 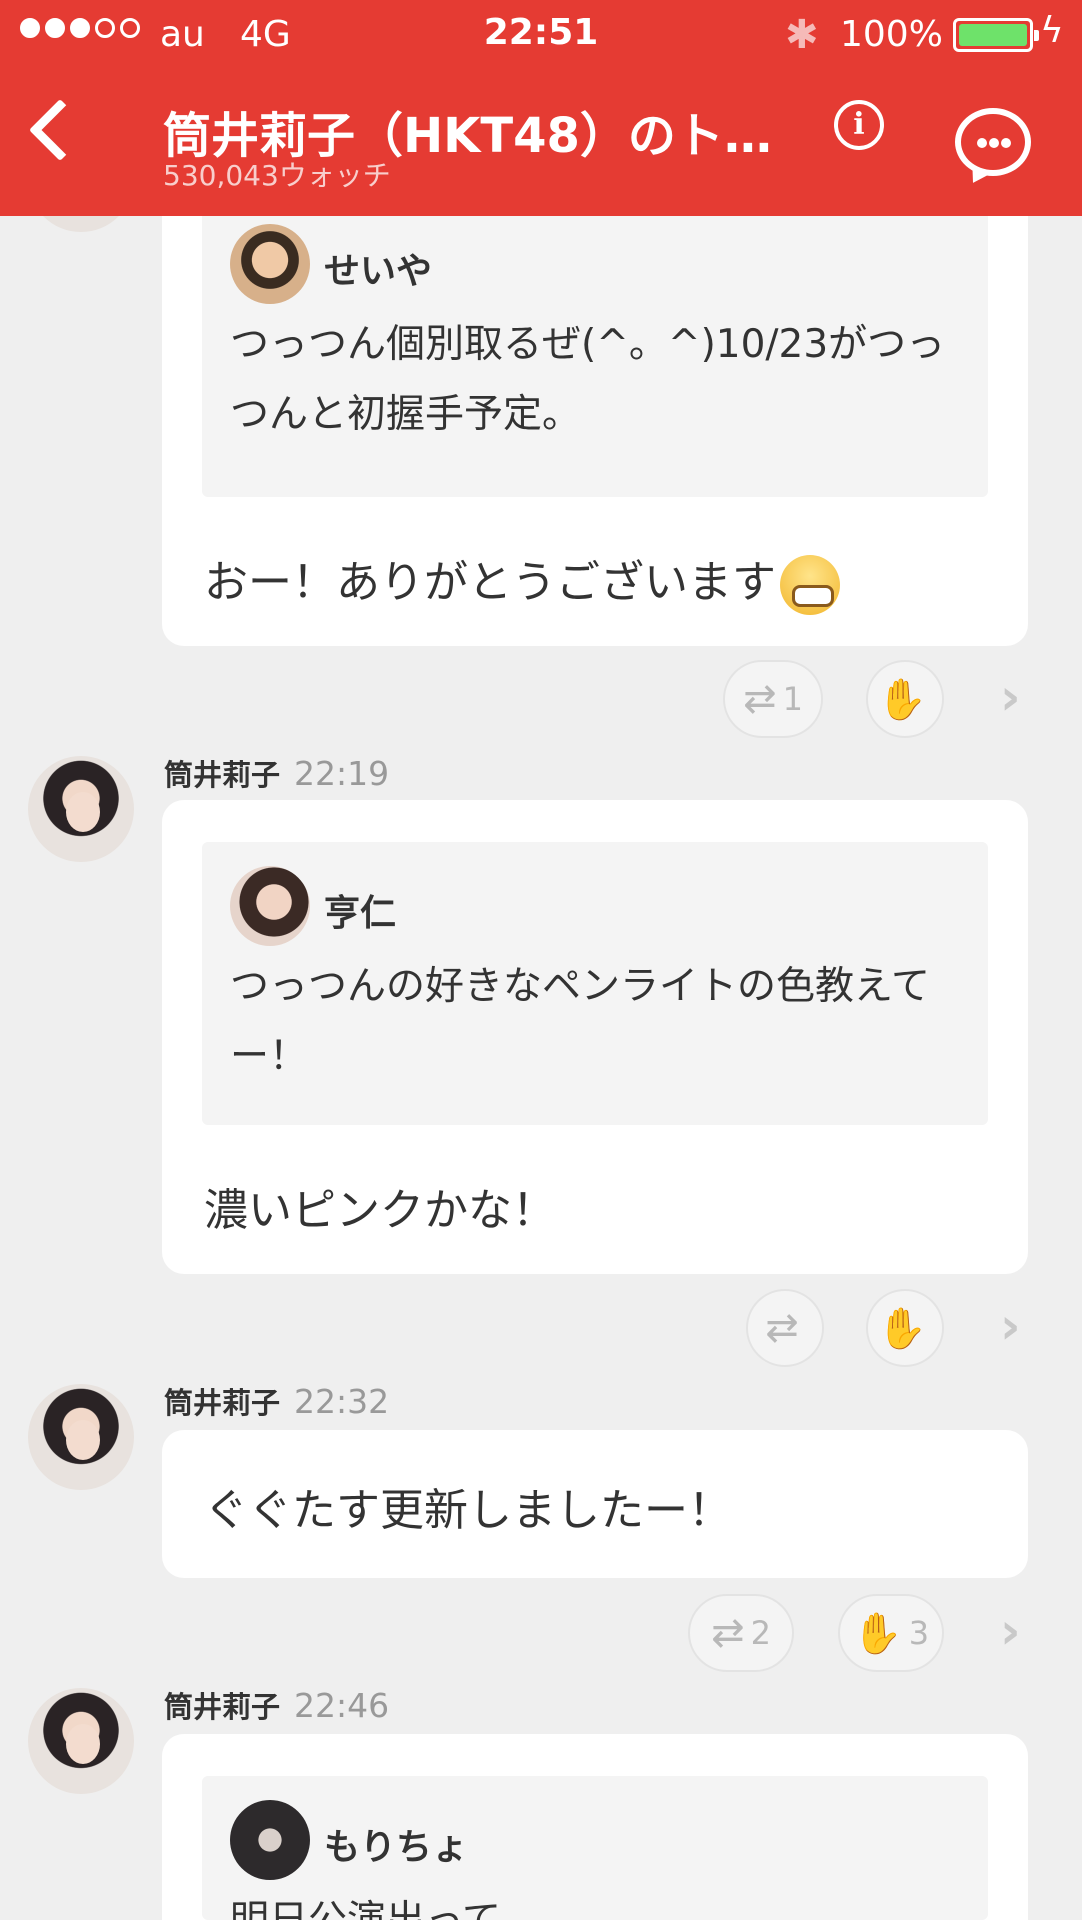 I want to click on message-card: もりちょ 明日公演出って, so click(x=595, y=1827).